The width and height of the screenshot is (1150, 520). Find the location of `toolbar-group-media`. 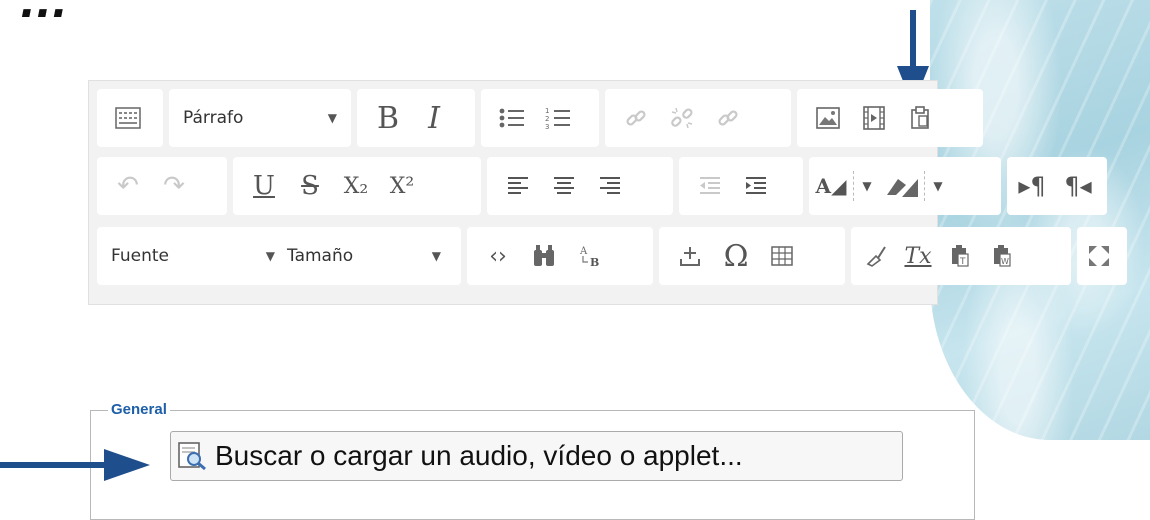

toolbar-group-media is located at coordinates (890, 118).